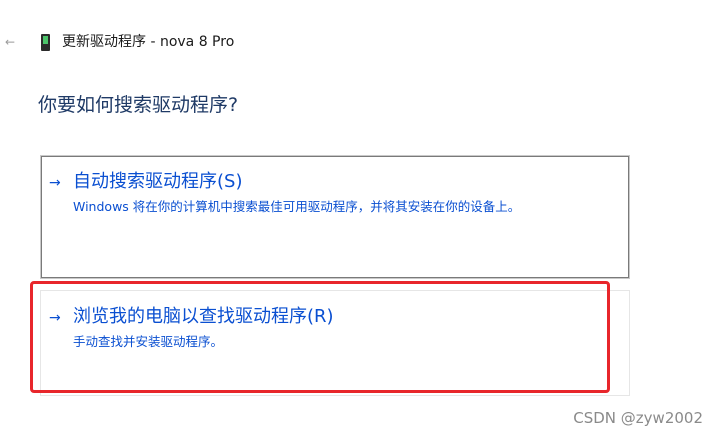 This screenshot has width=715, height=439. What do you see at coordinates (45, 42) in the screenshot?
I see `phone-device-icon` at bounding box center [45, 42].